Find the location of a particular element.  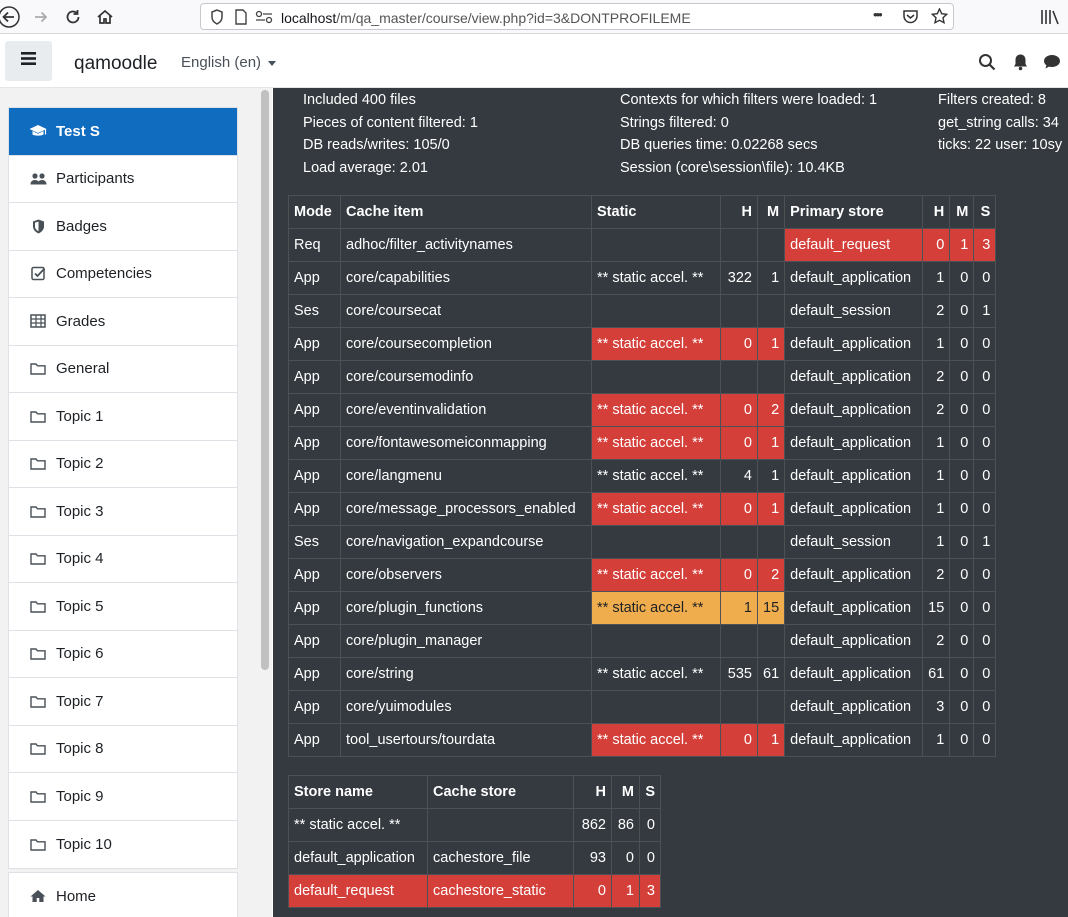

sidebar-item-home: Home is located at coordinates (123, 894).